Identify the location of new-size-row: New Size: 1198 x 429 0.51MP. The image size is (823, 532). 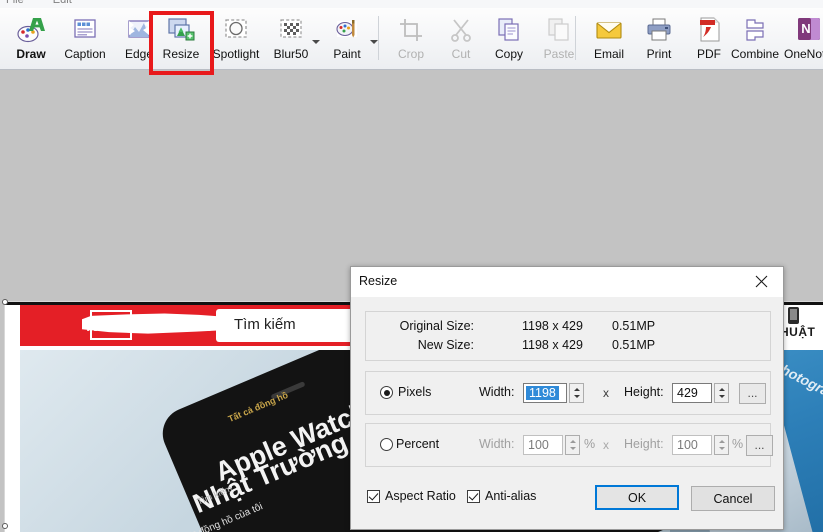
(568, 347).